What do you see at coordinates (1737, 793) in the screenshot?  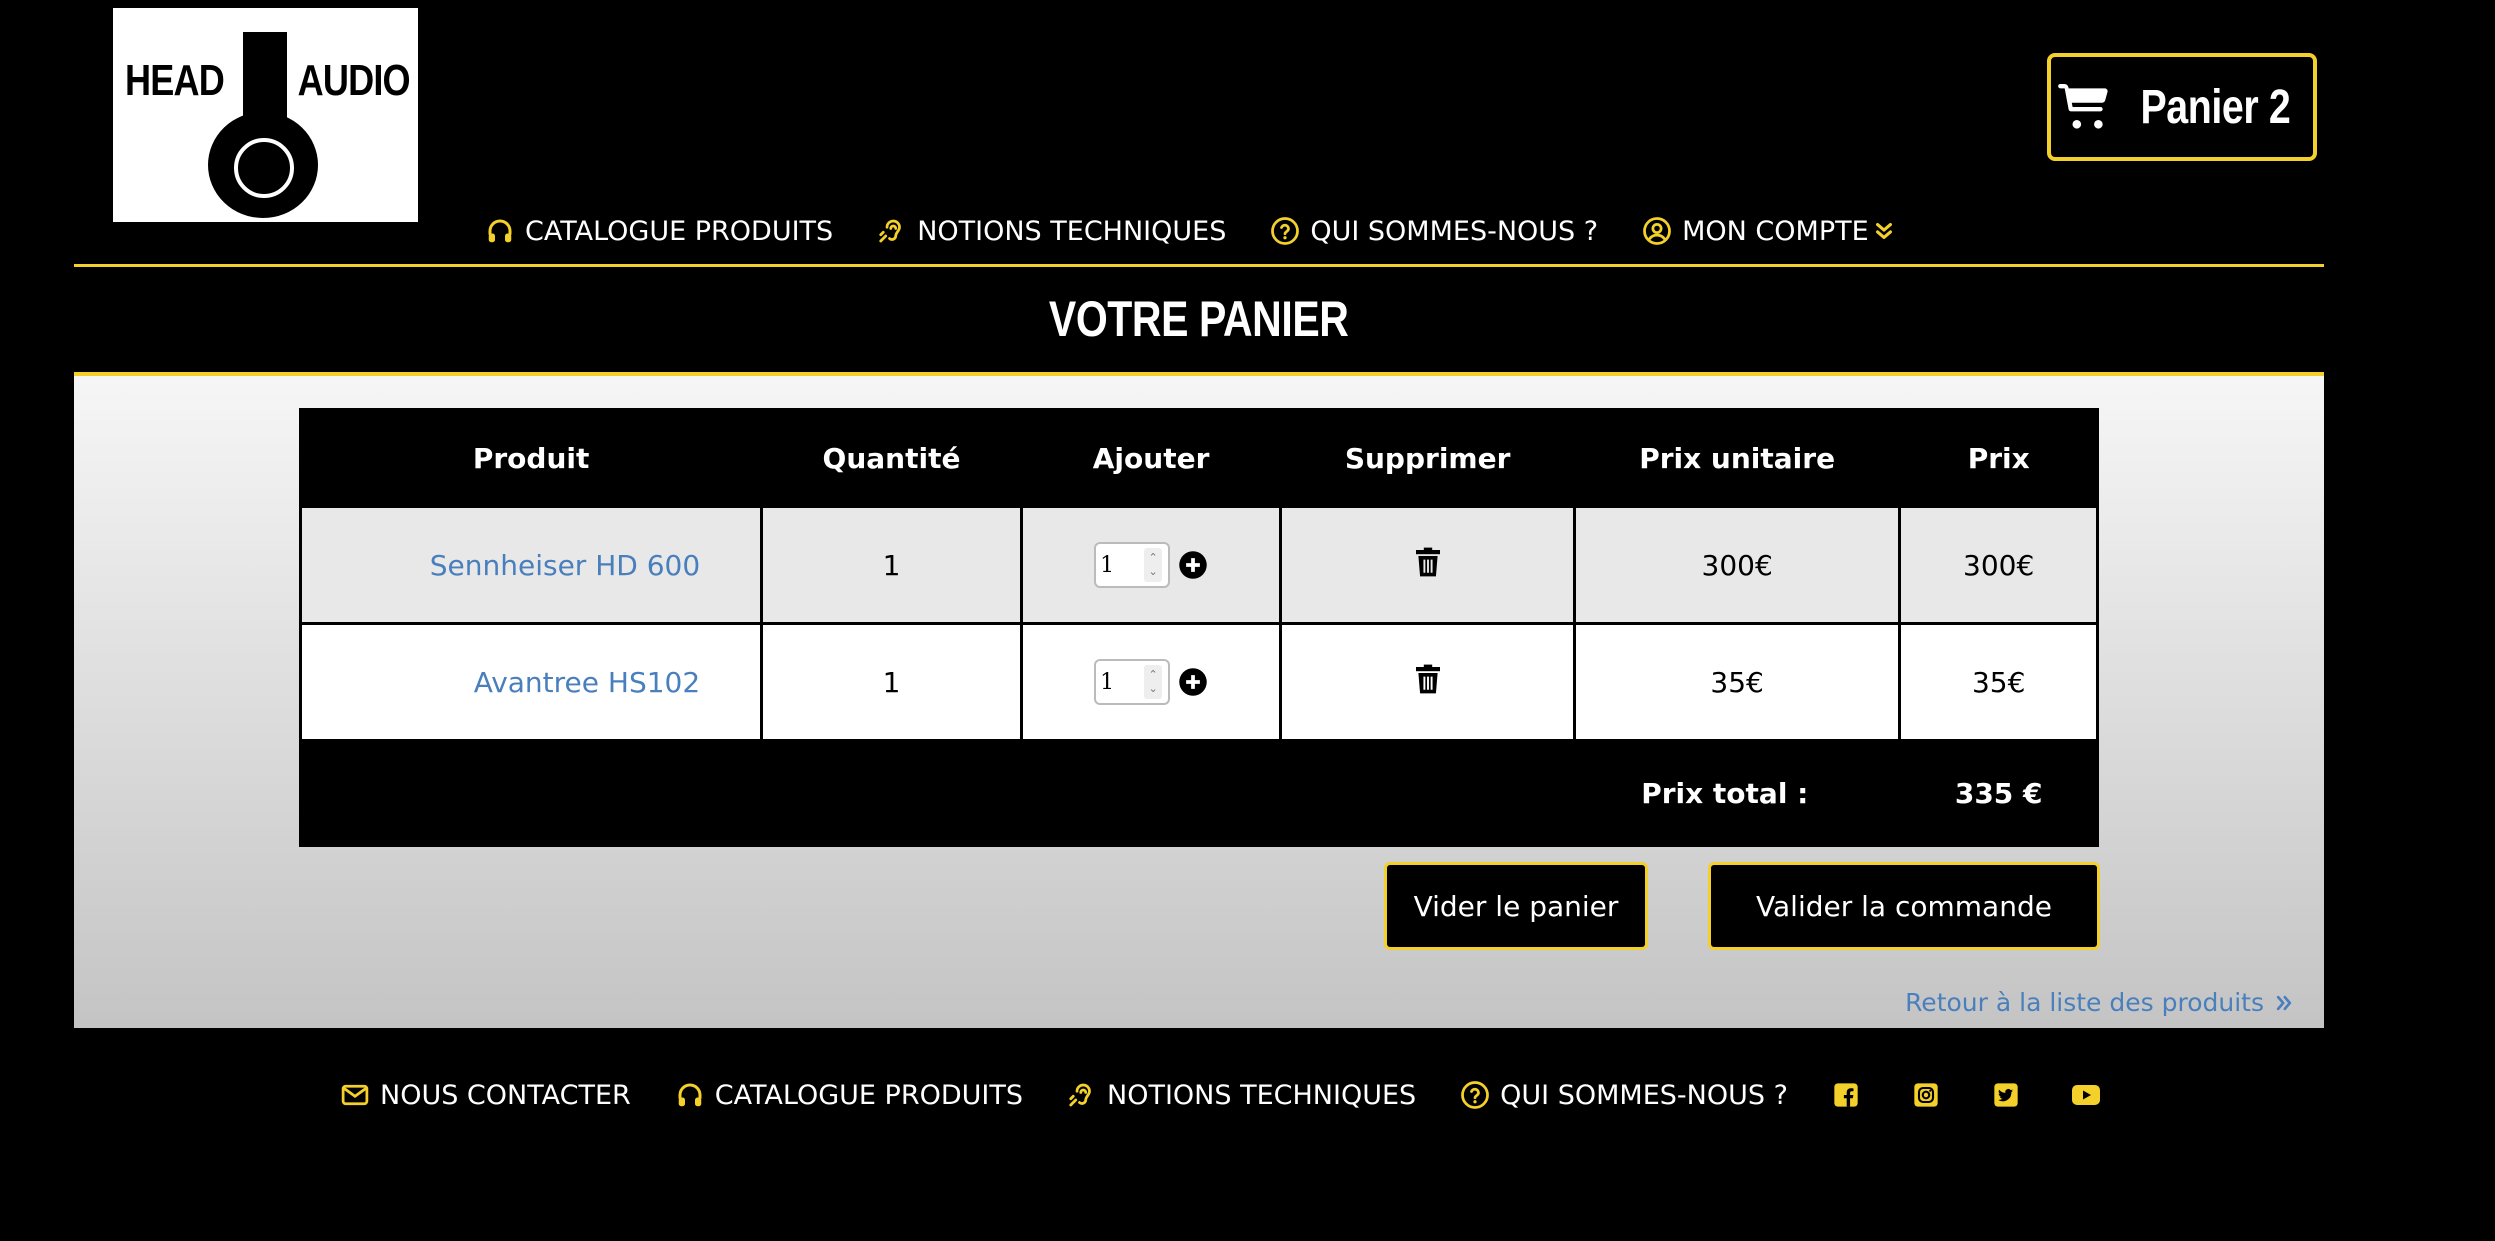 I see `total-label: Prix total :` at bounding box center [1737, 793].